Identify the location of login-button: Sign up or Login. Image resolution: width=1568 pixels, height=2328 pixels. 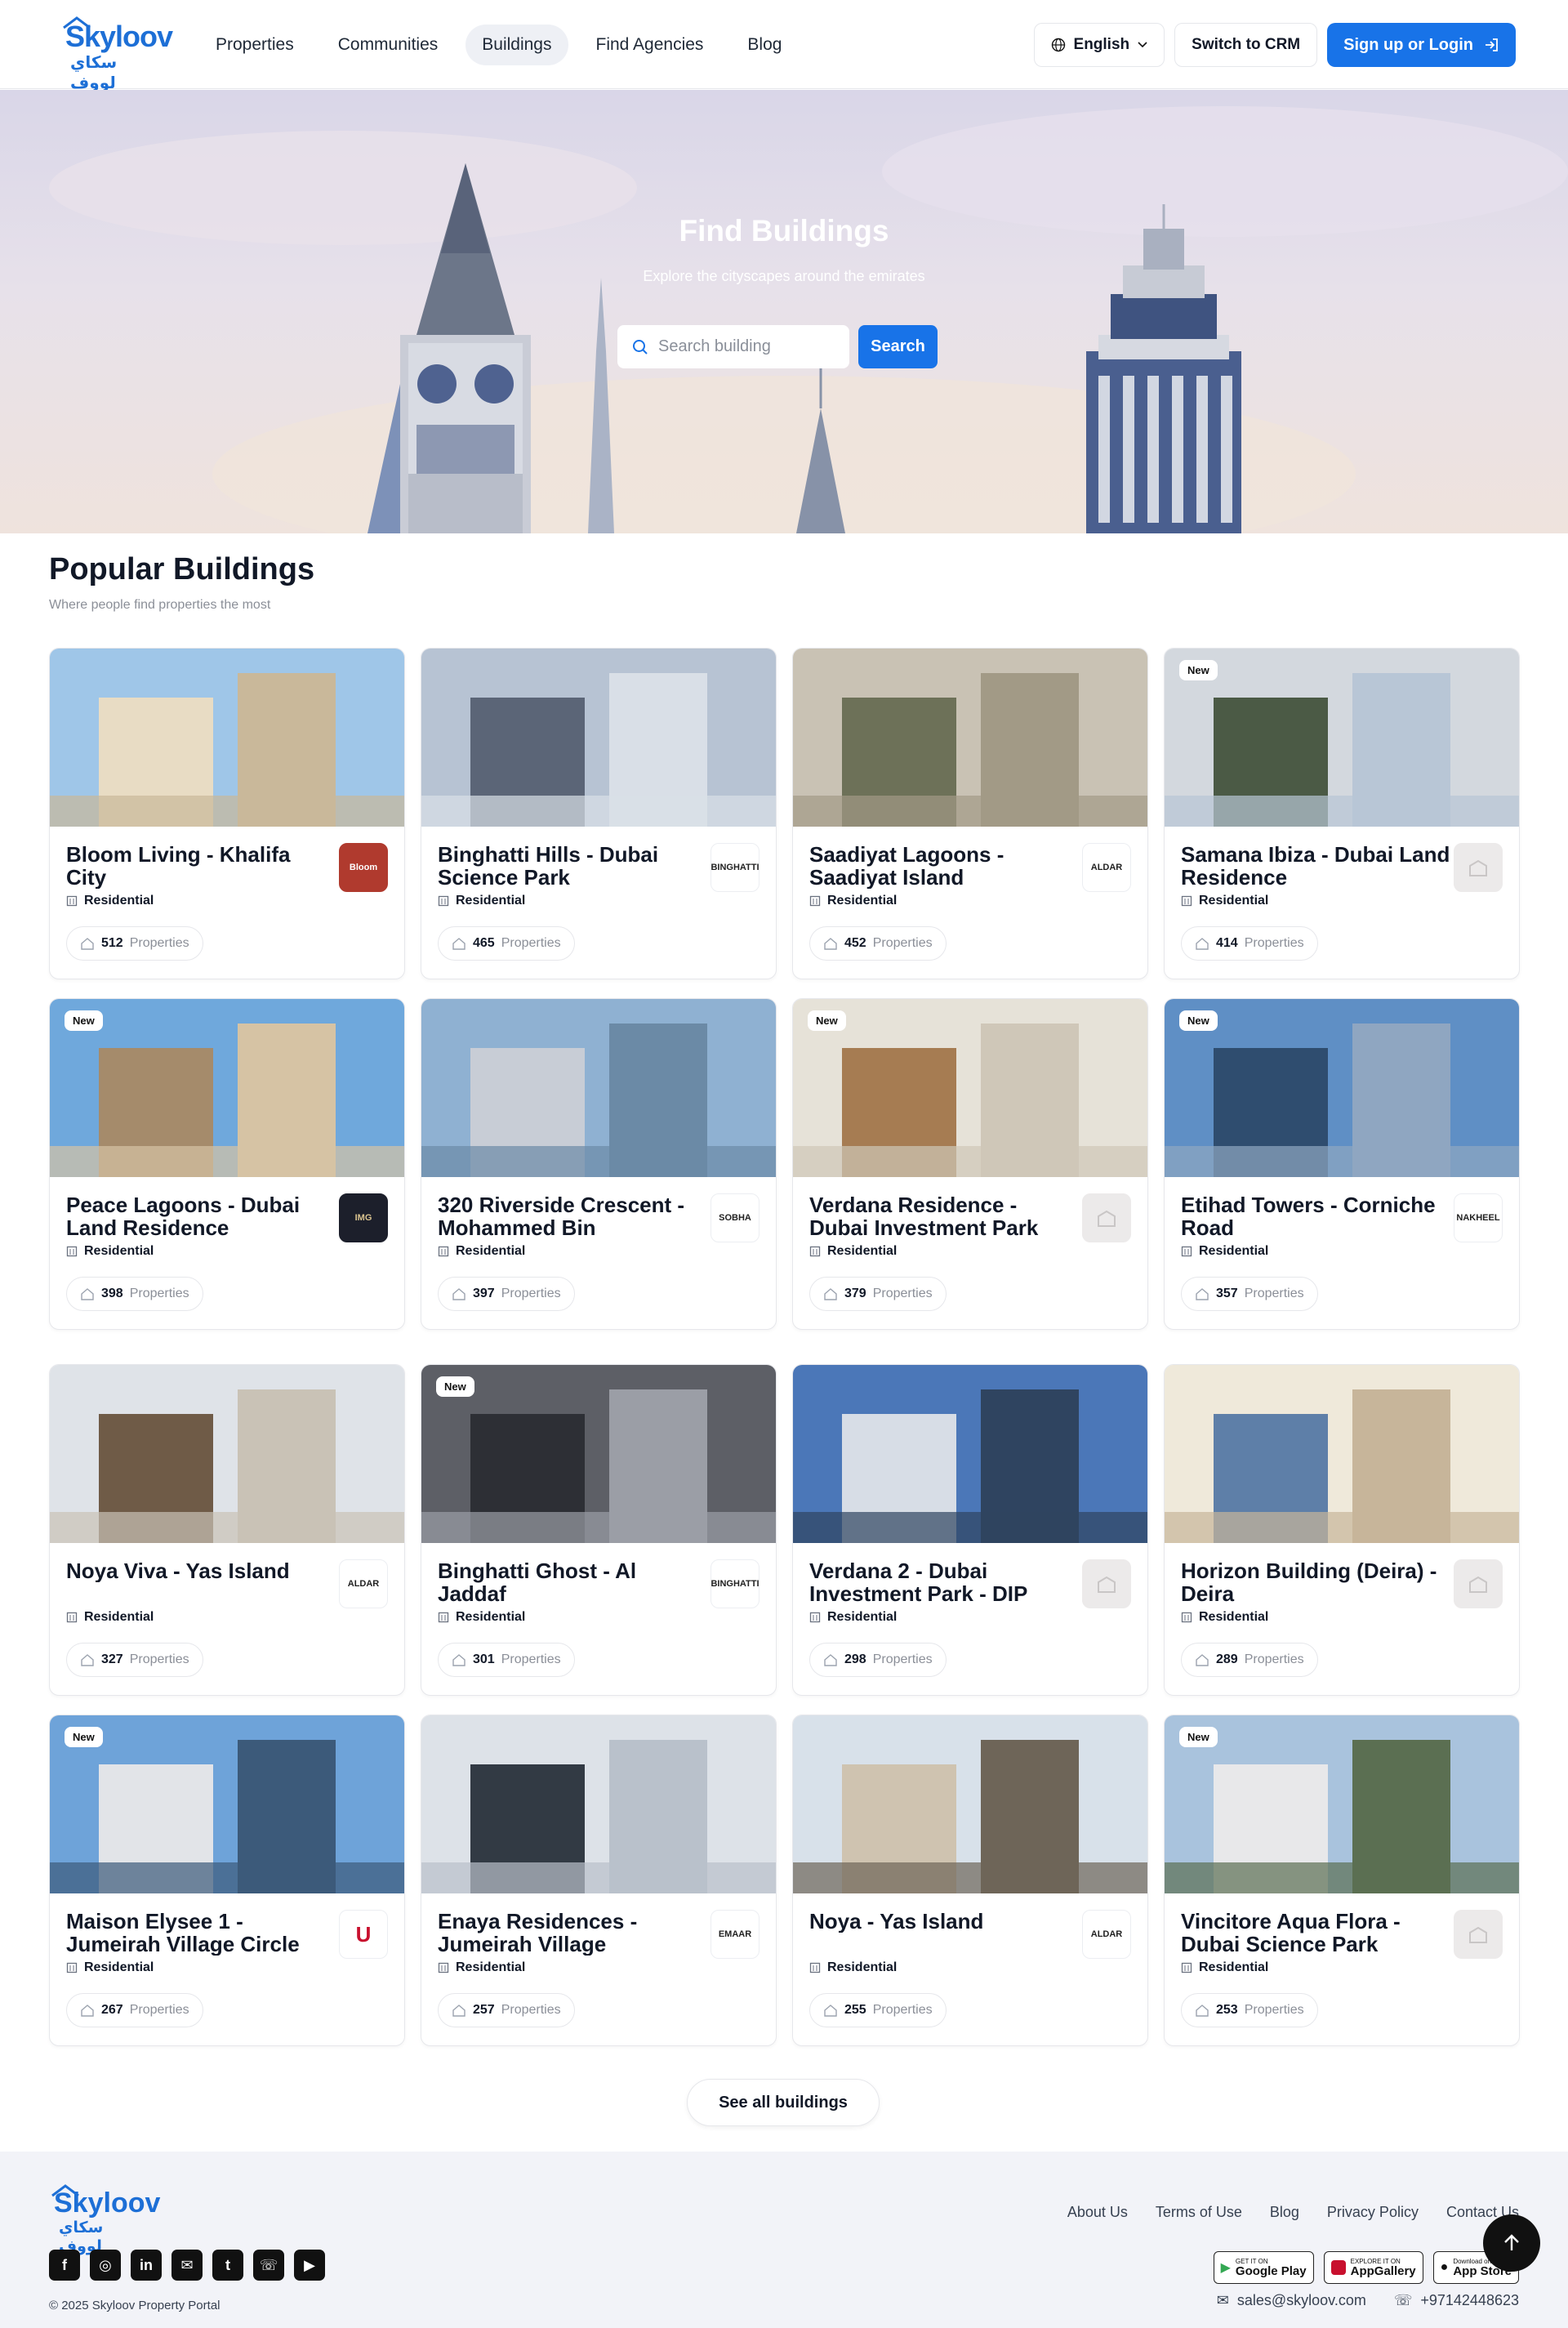
(1421, 45).